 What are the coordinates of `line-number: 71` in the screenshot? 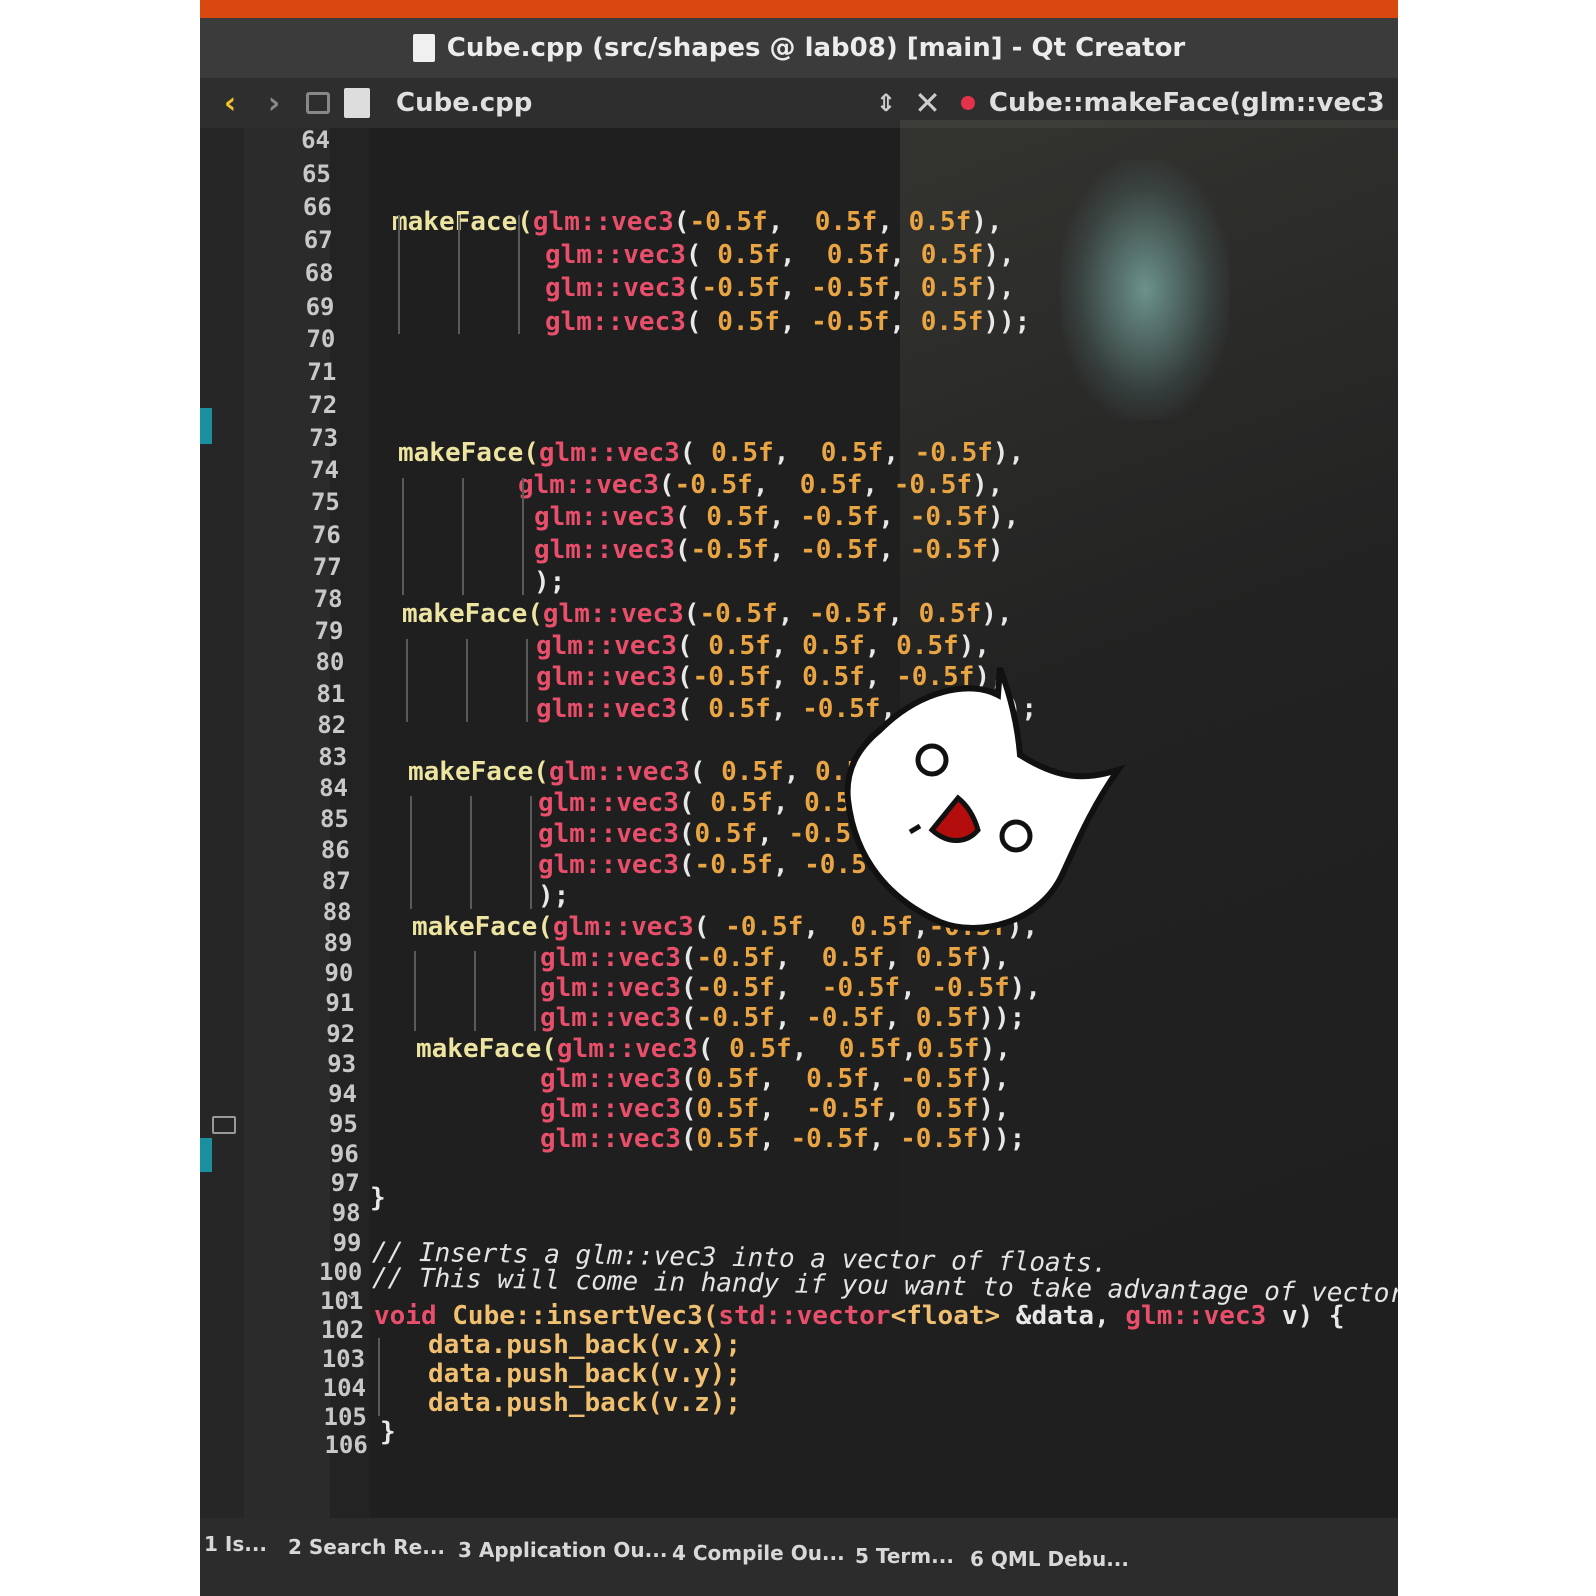 It's located at (322, 372).